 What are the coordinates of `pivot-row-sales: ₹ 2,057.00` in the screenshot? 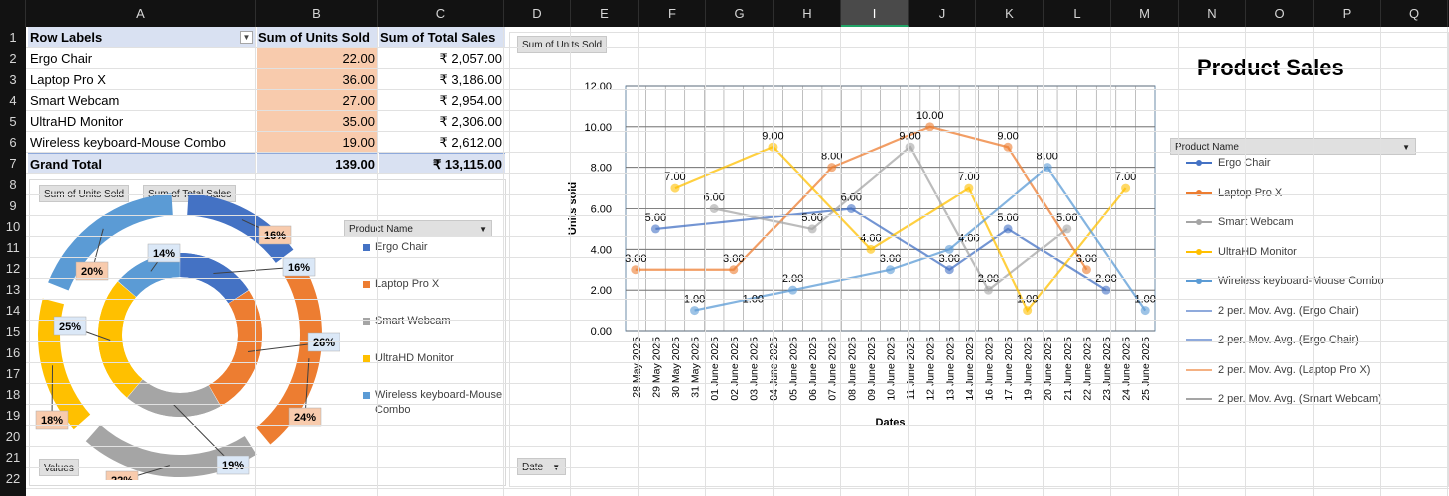 It's located at (442, 58).